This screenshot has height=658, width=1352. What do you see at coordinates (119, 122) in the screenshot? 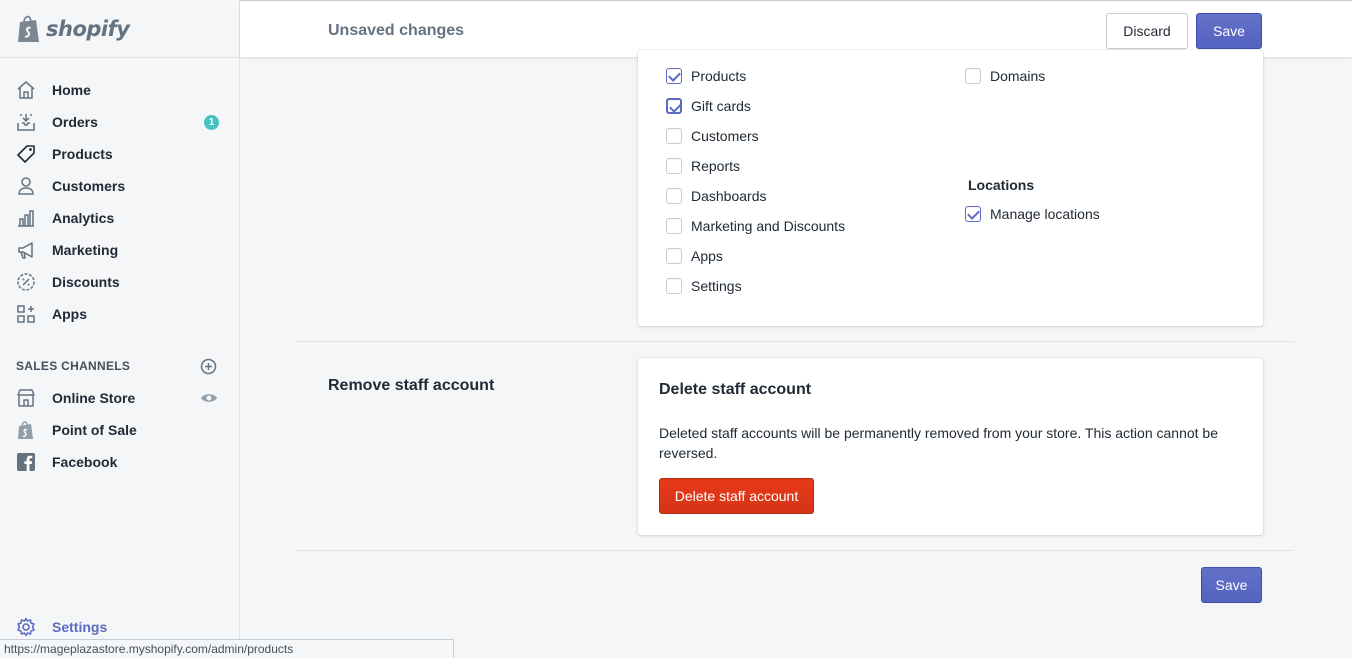
I see `sidebar-item-orders: Orders 1` at bounding box center [119, 122].